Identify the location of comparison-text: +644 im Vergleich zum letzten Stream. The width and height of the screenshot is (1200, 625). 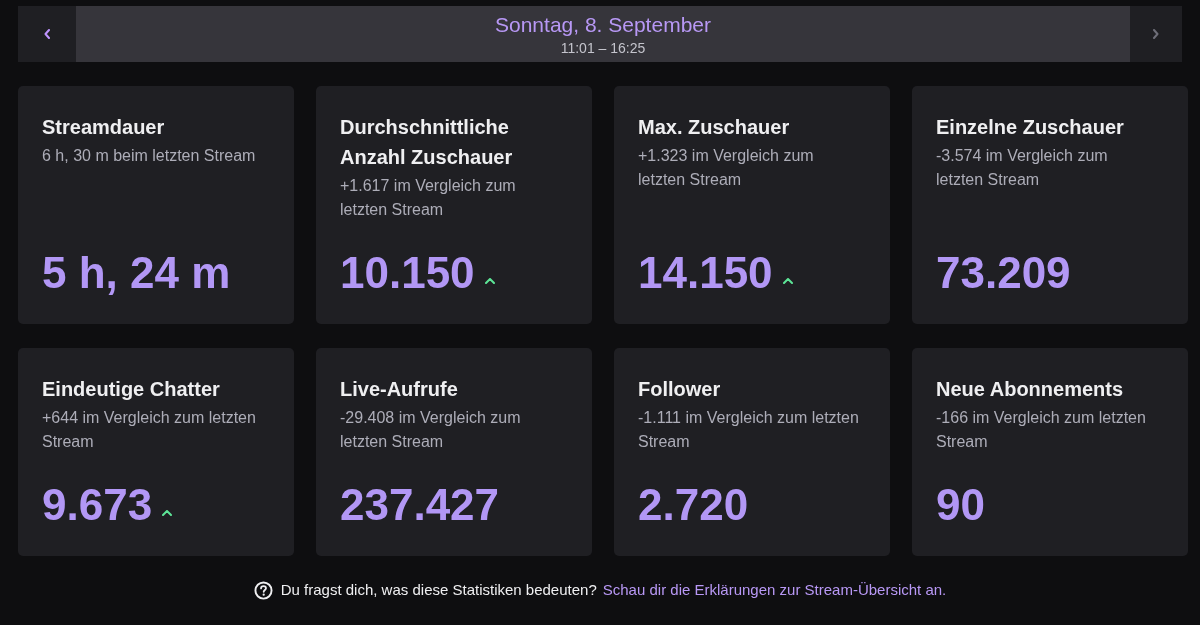
(149, 430).